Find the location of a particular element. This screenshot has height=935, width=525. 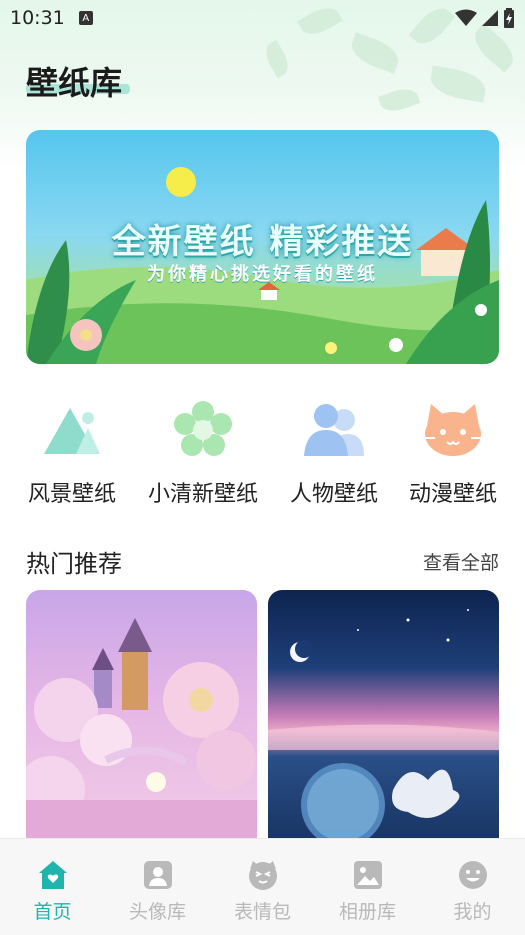

wifi-icon is located at coordinates (466, 17).